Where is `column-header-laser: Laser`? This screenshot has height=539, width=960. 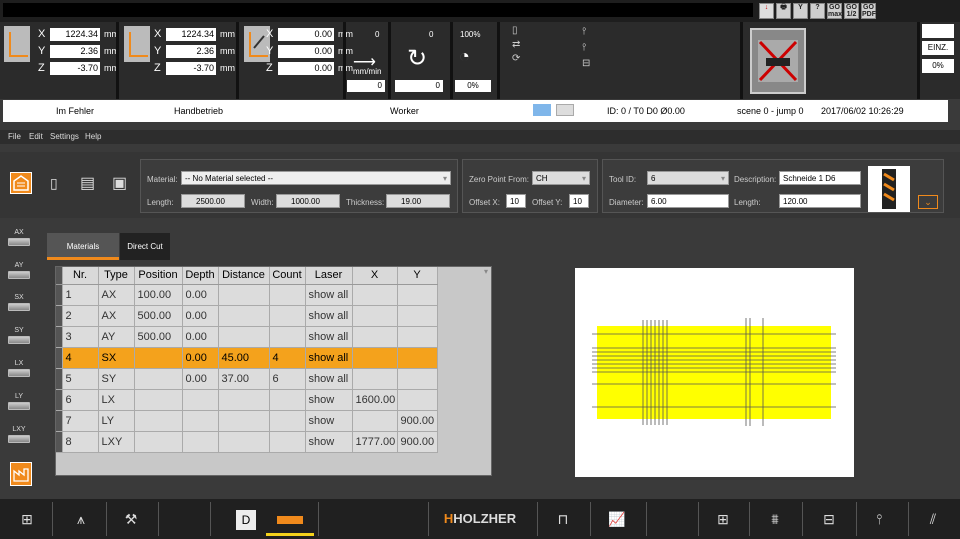 column-header-laser: Laser is located at coordinates (329, 276).